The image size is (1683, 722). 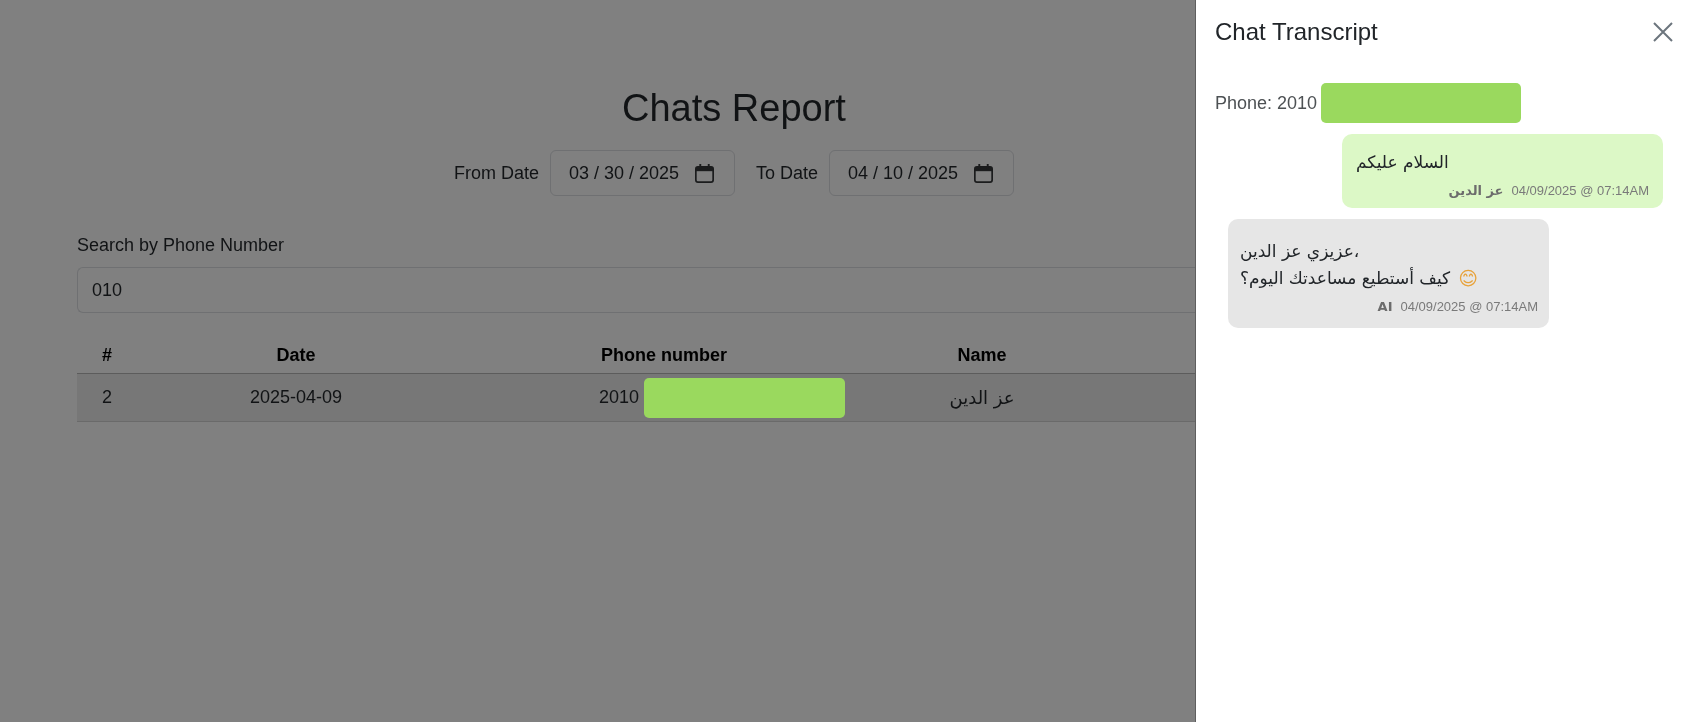 What do you see at coordinates (642, 173) in the screenshot?
I see `date-field: 03 / 30 / 2025` at bounding box center [642, 173].